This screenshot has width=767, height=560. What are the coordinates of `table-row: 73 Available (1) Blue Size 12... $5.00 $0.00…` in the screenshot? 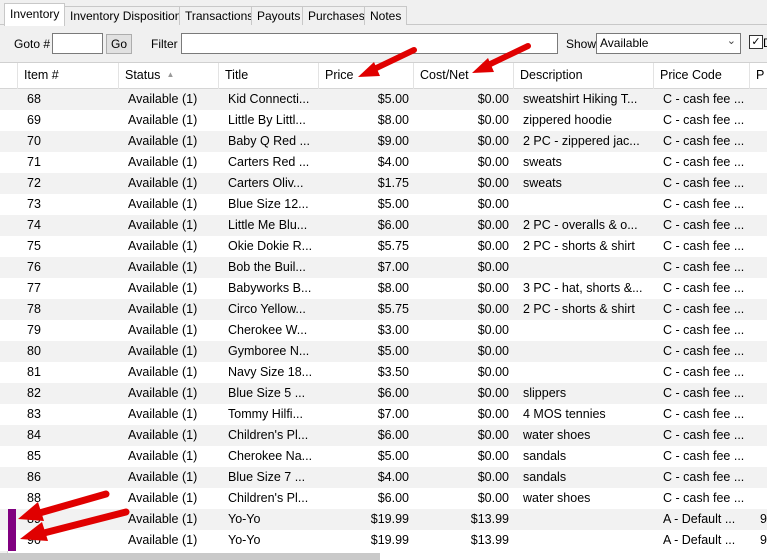 It's located at (383, 204).